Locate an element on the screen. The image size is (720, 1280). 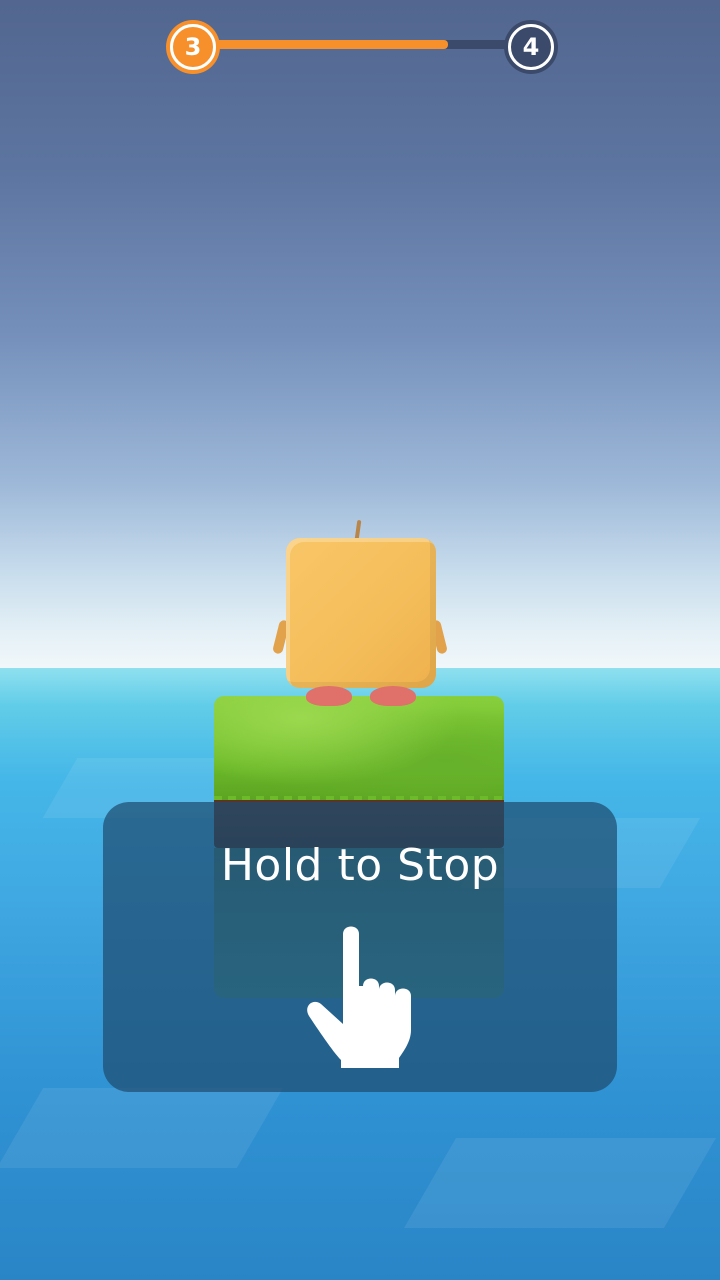
pointing-hand-icon is located at coordinates (359, 997).